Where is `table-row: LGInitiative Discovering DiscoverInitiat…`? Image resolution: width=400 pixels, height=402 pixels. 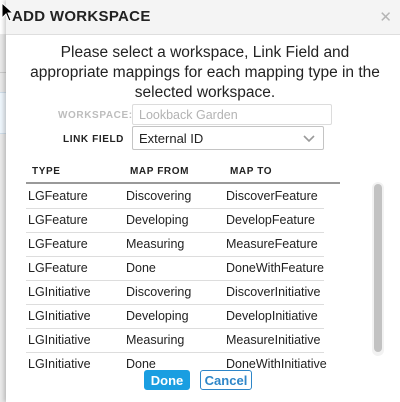 table-row: LGInitiative Discovering DiscoverInitiat… is located at coordinates (175, 292).